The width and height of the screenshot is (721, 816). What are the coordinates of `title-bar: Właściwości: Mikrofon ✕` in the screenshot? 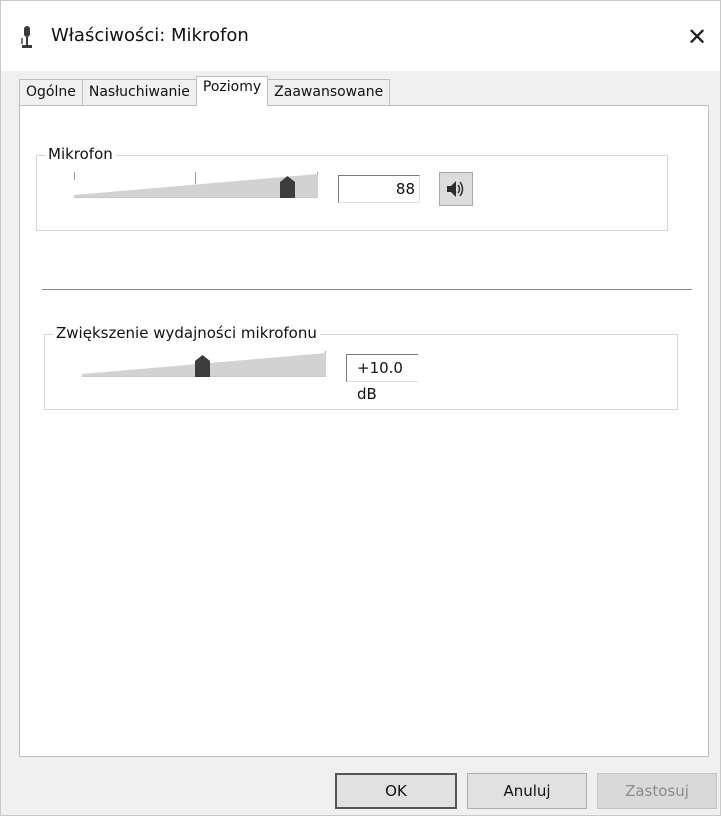 It's located at (360, 36).